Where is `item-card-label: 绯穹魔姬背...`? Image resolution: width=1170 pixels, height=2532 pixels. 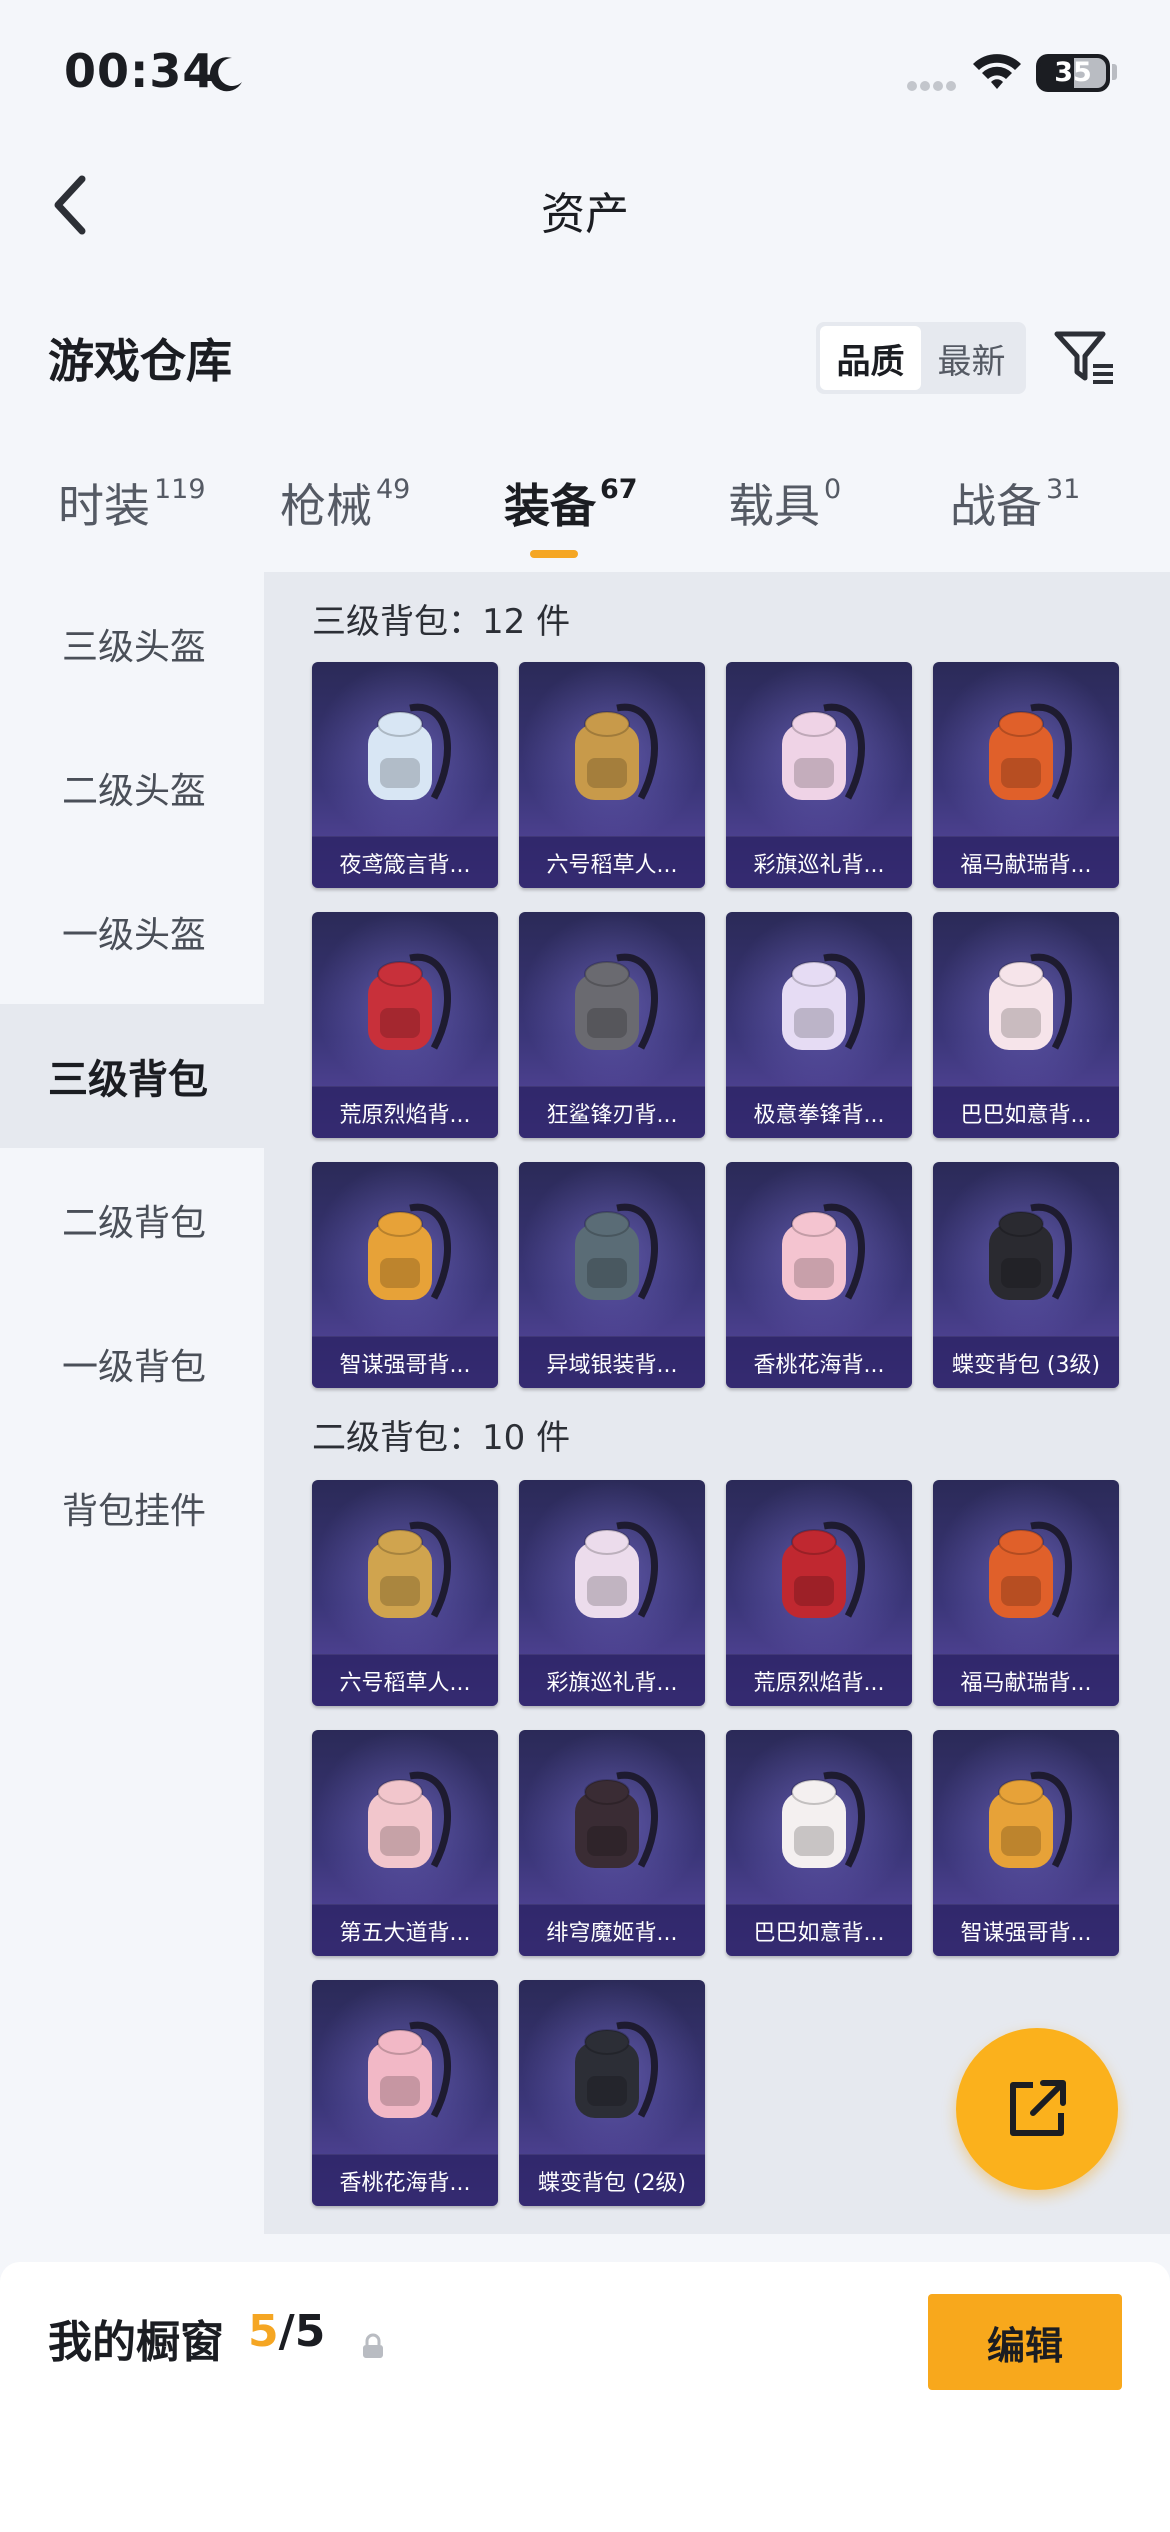
item-card-label: 绯穹魔姬背... is located at coordinates (612, 1930).